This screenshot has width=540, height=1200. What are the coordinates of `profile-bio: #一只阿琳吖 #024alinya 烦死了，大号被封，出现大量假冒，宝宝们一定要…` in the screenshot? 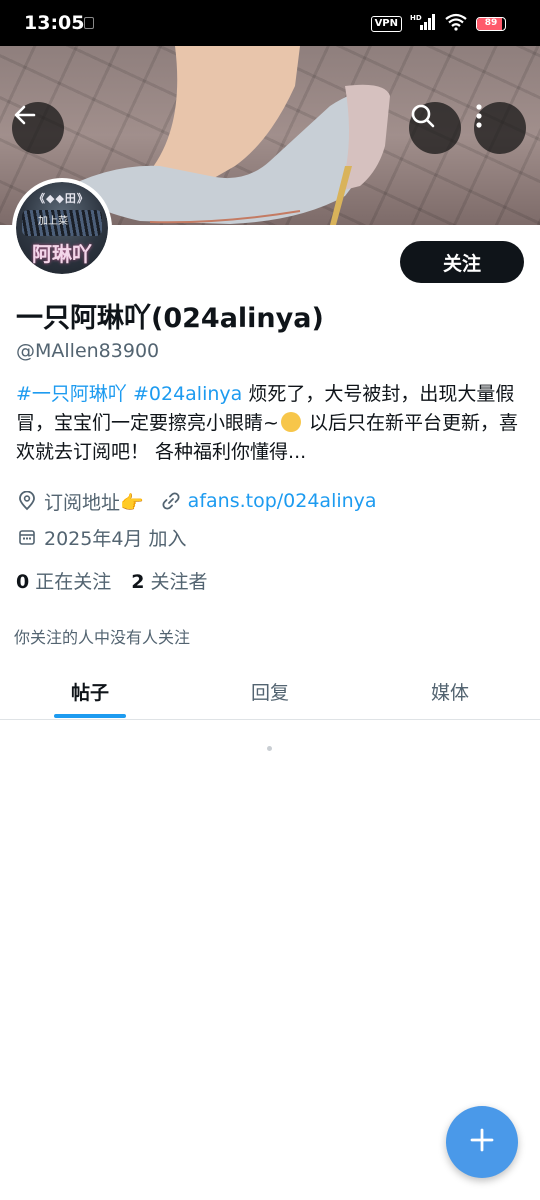 It's located at (271, 423).